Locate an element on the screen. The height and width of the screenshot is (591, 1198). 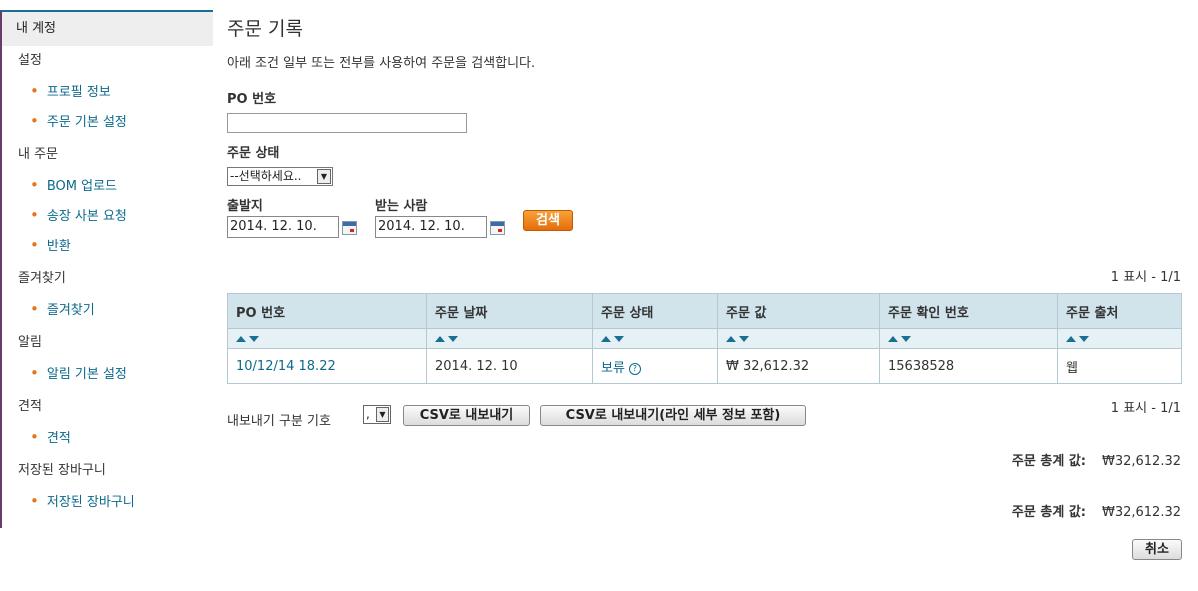
cell-status: 보류? is located at coordinates (655, 366).